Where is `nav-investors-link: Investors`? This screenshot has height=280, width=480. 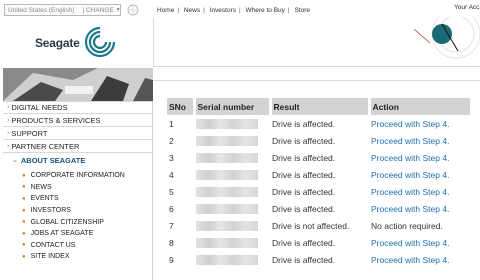 nav-investors-link: Investors is located at coordinates (223, 10).